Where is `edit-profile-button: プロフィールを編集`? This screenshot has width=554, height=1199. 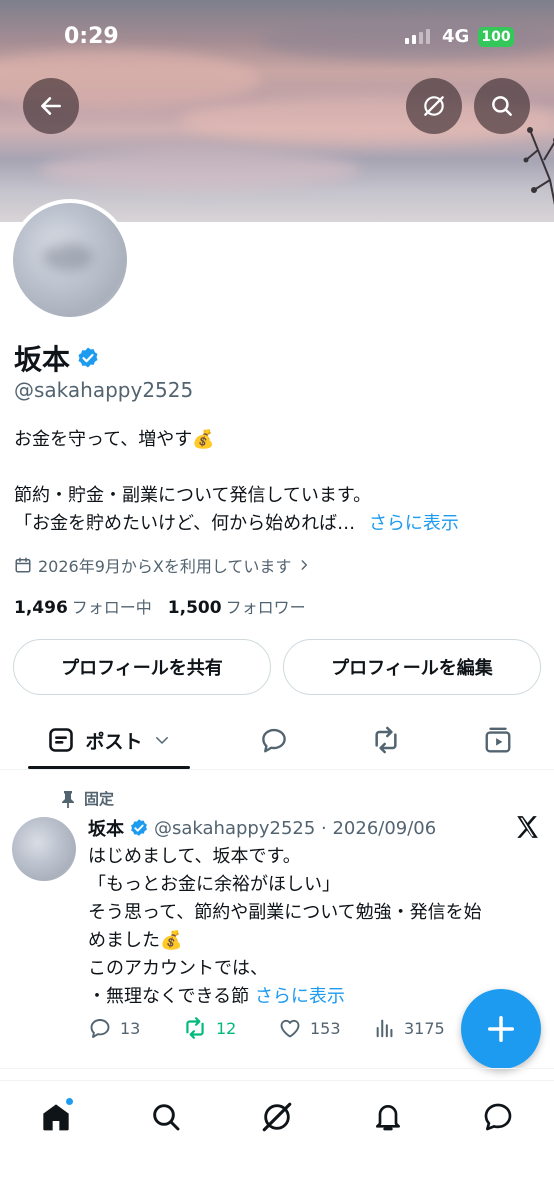
edit-profile-button: プロフィールを編集 is located at coordinates (412, 667).